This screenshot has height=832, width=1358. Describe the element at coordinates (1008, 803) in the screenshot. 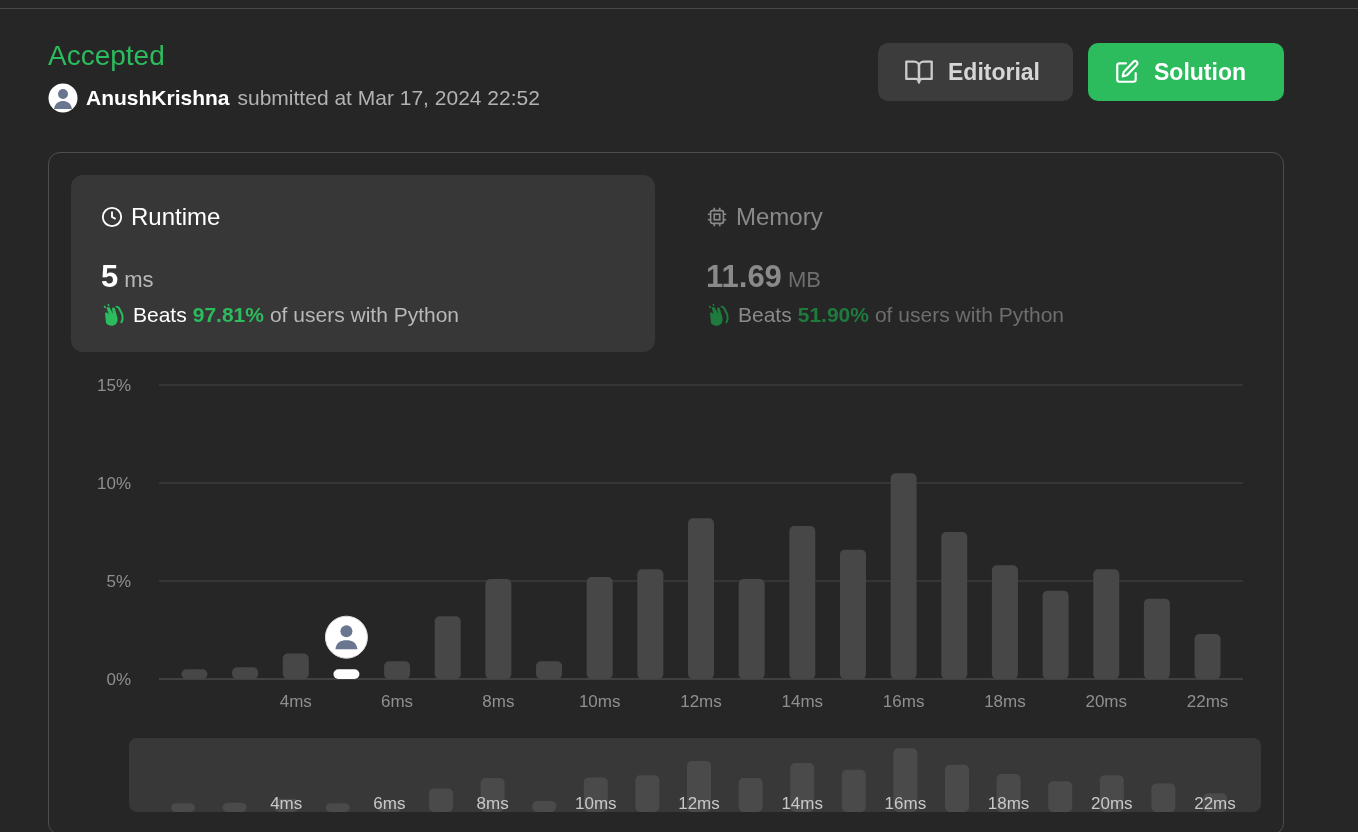

I see `navigator-label: 18ms` at that location.